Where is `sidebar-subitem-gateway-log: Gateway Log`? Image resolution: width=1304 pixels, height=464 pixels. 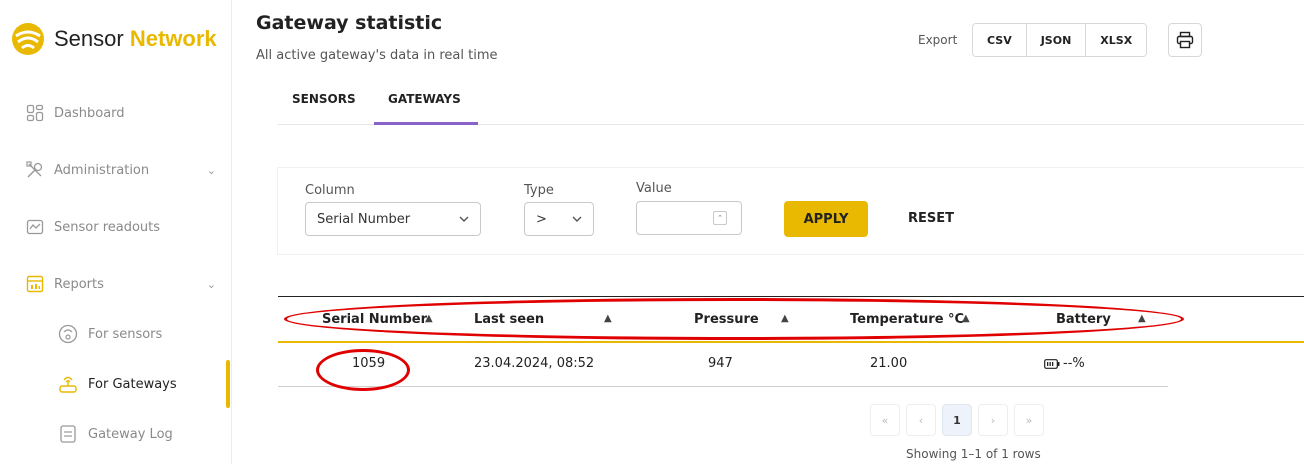
sidebar-subitem-gateway-log: Gateway Log is located at coordinates (115, 434).